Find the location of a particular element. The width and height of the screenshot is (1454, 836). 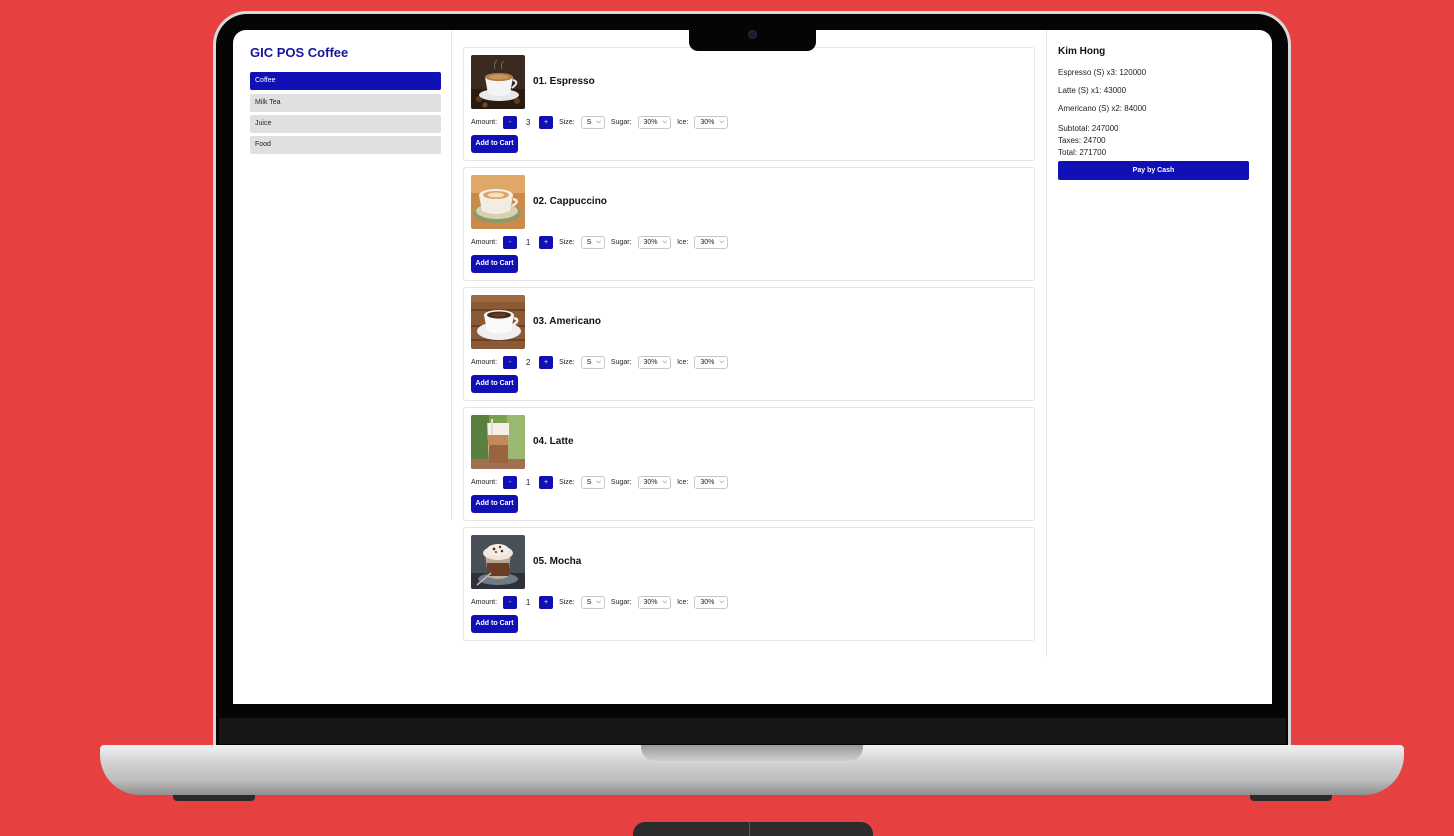

category-juice: Juice is located at coordinates (345, 124).